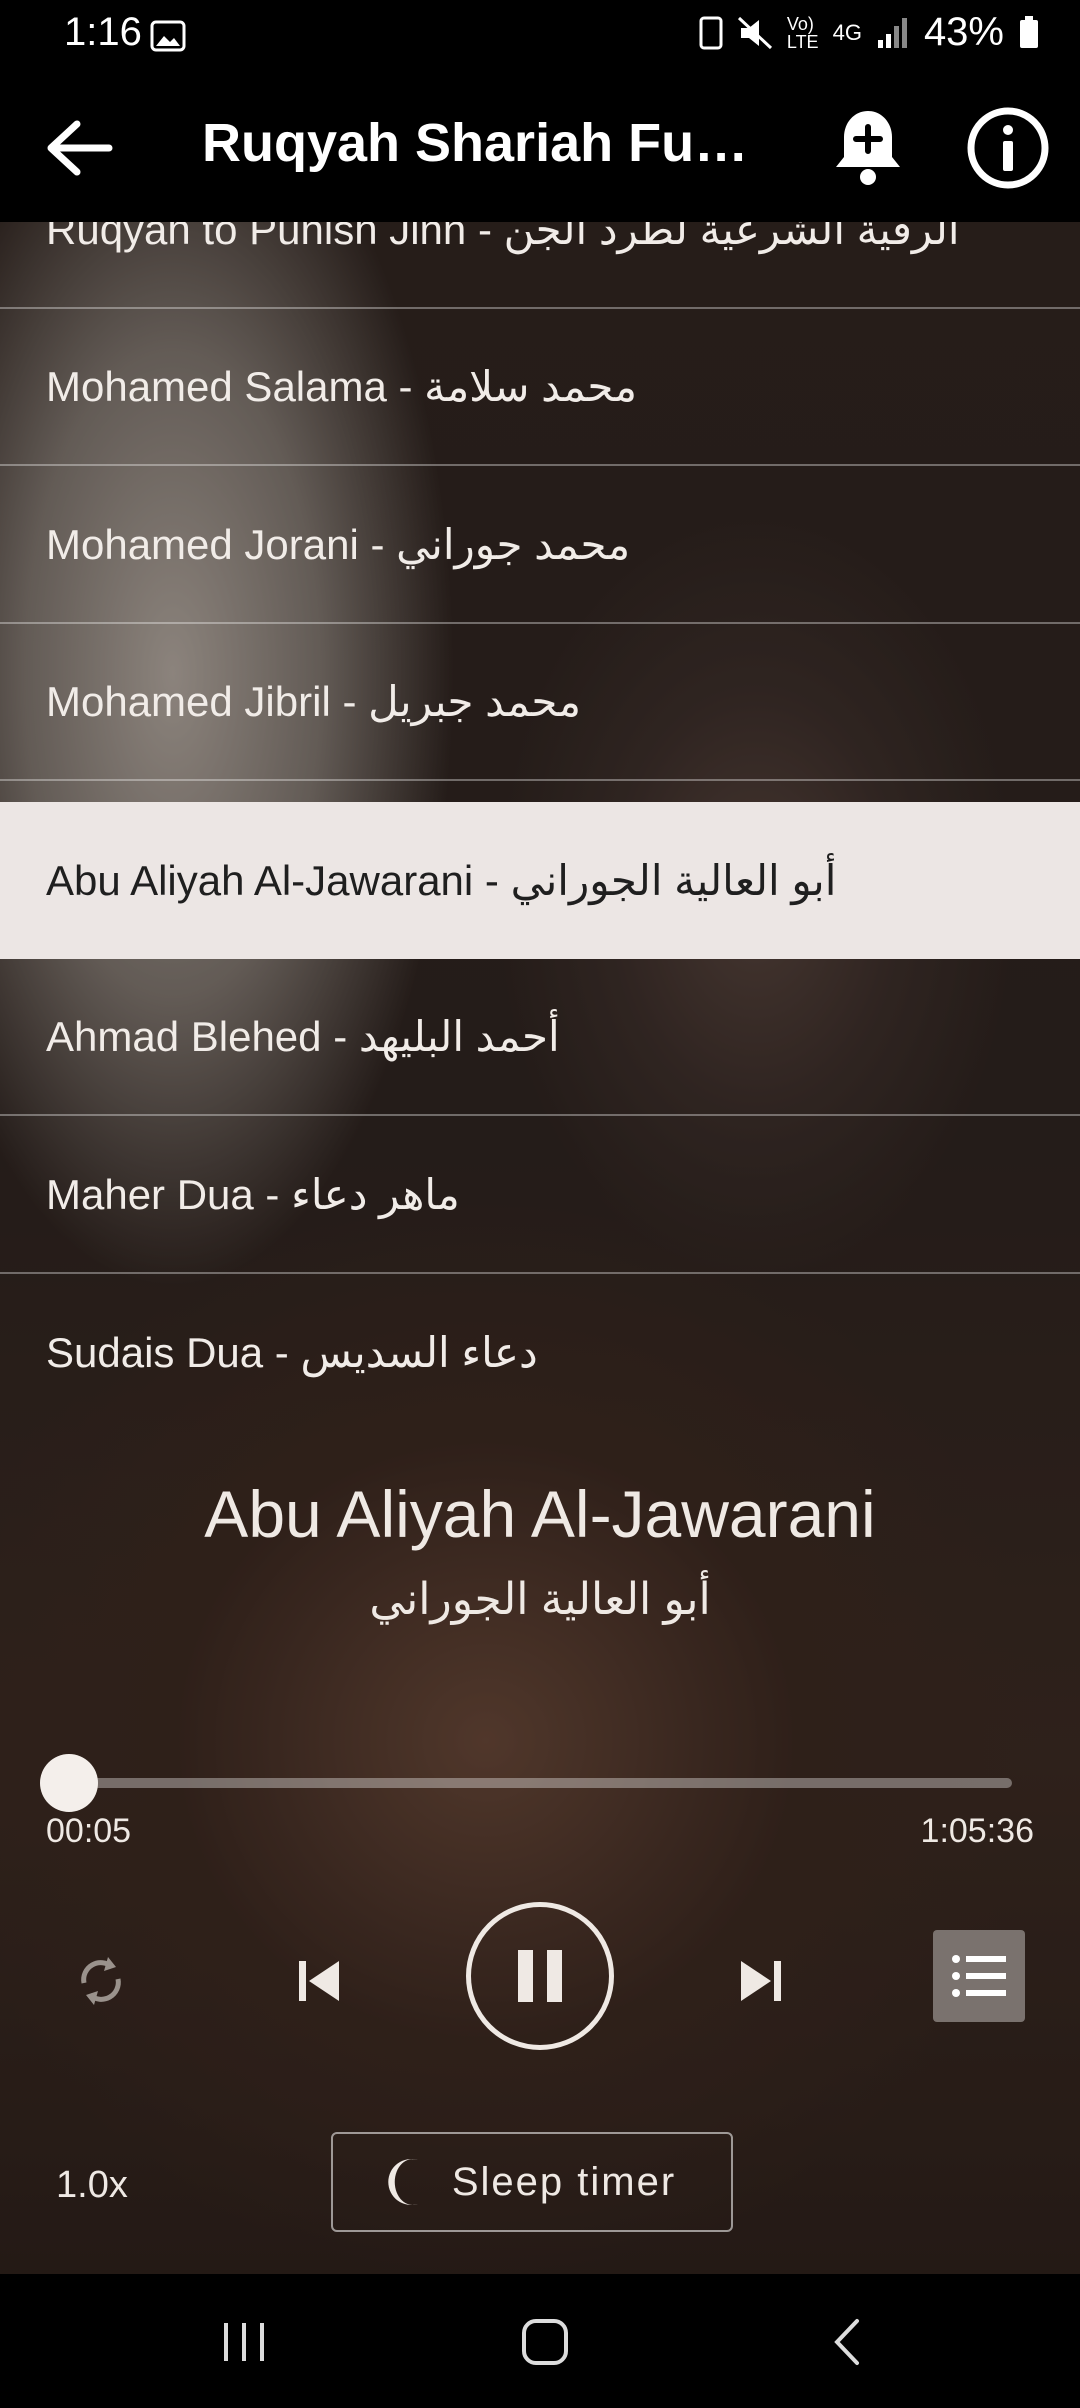  I want to click on info-button, so click(1008, 148).